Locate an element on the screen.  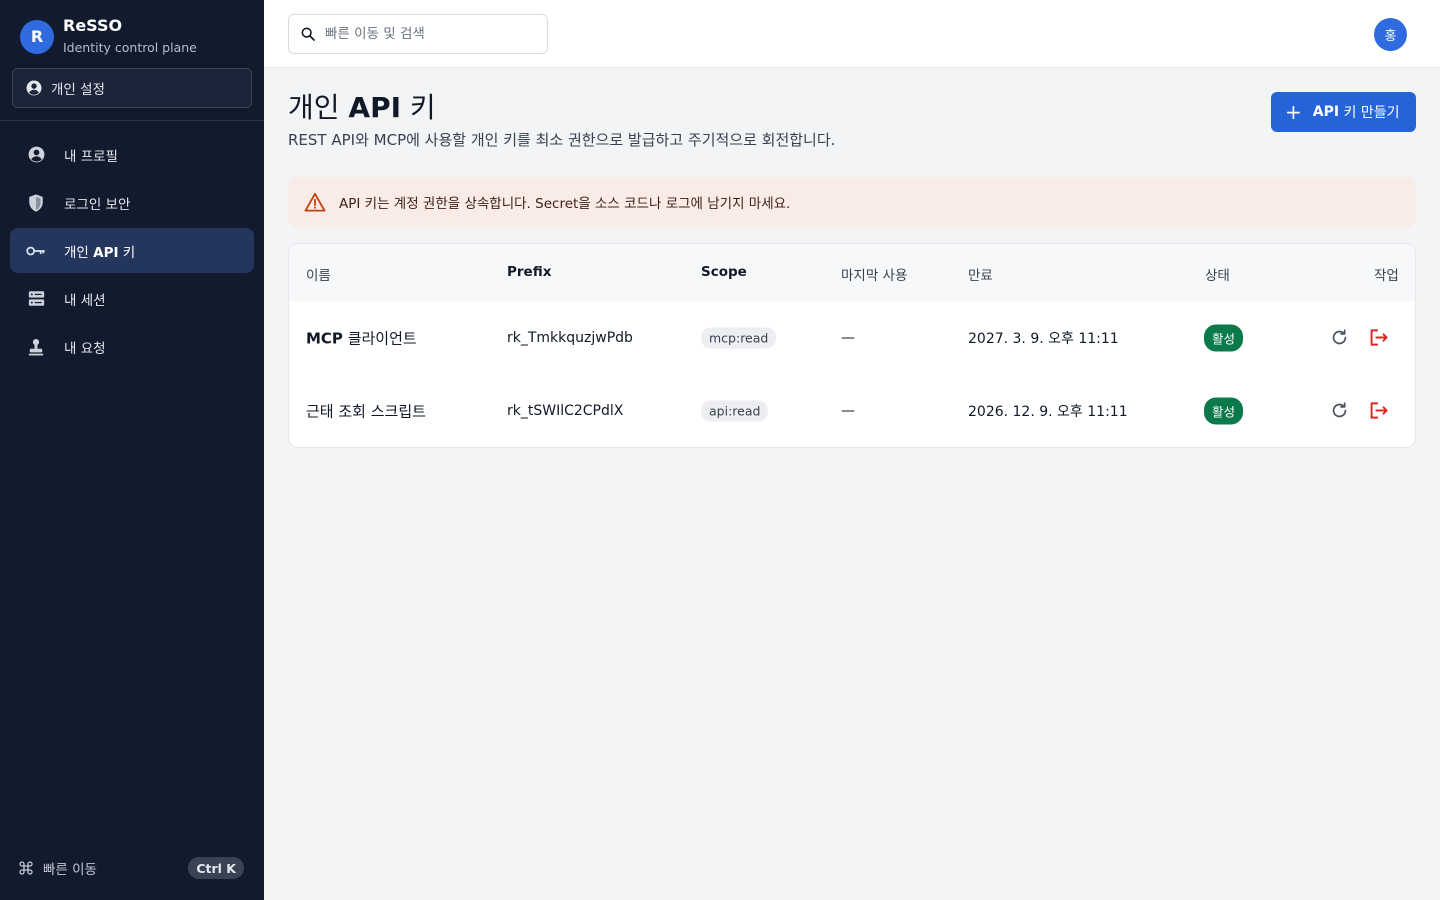
page-title-prefix: 개인 is located at coordinates (318, 107).